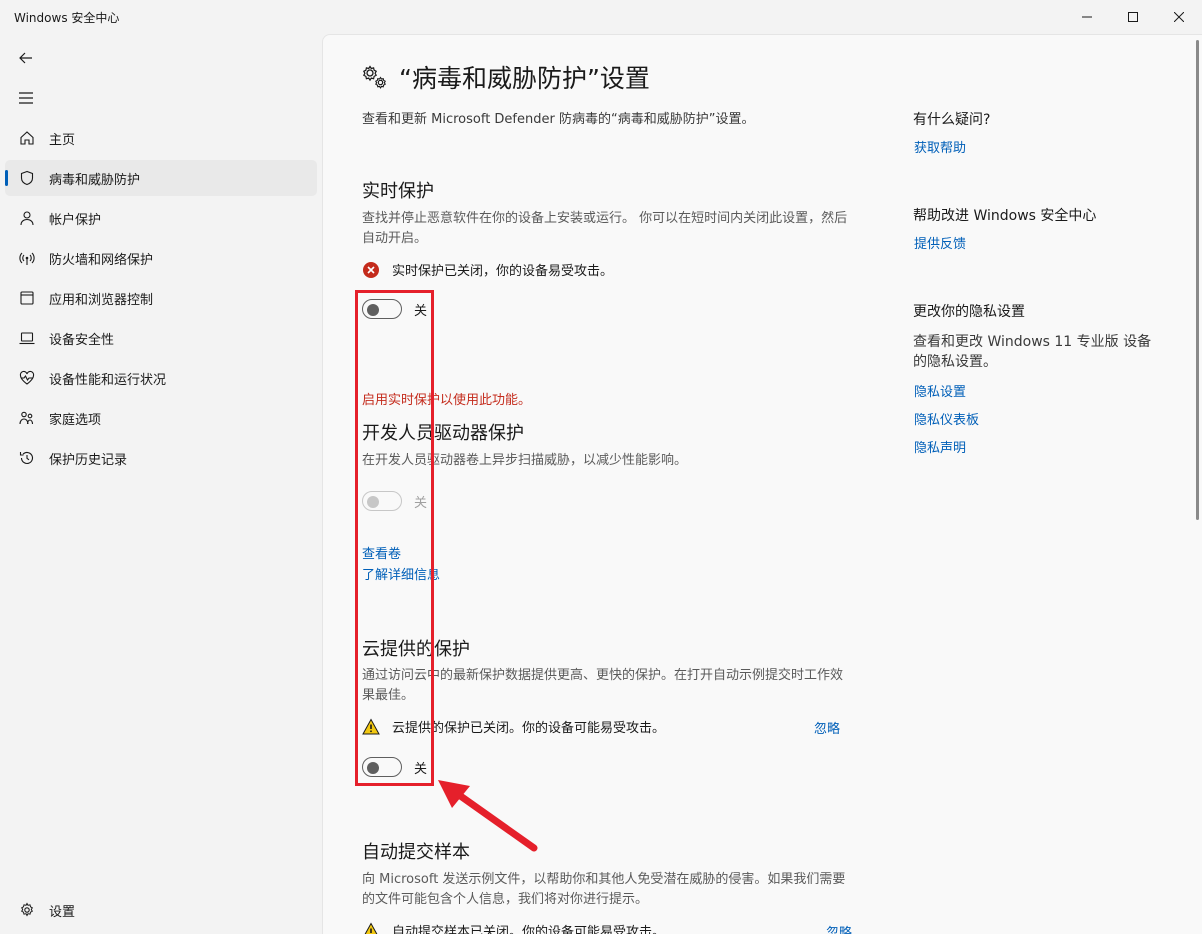 The image size is (1202, 934). What do you see at coordinates (401, 573) in the screenshot?
I see `learn-more-link: 了解详细信息` at bounding box center [401, 573].